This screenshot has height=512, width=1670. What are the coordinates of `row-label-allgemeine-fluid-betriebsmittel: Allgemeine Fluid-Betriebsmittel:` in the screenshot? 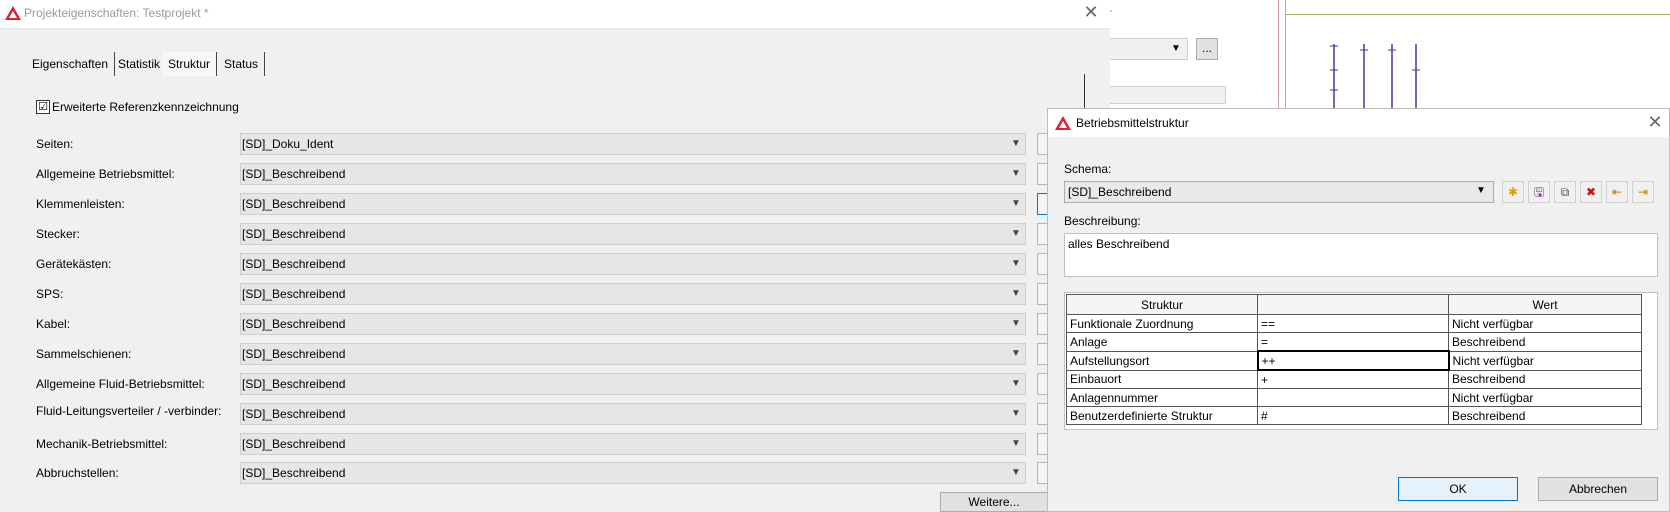 It's located at (120, 384).